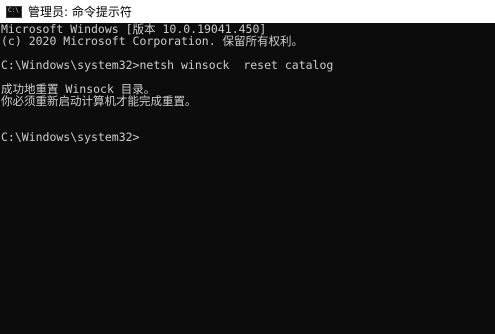 This screenshot has height=334, width=495. What do you see at coordinates (80, 12) in the screenshot?
I see `window-title: 管理员: 命令提示符` at bounding box center [80, 12].